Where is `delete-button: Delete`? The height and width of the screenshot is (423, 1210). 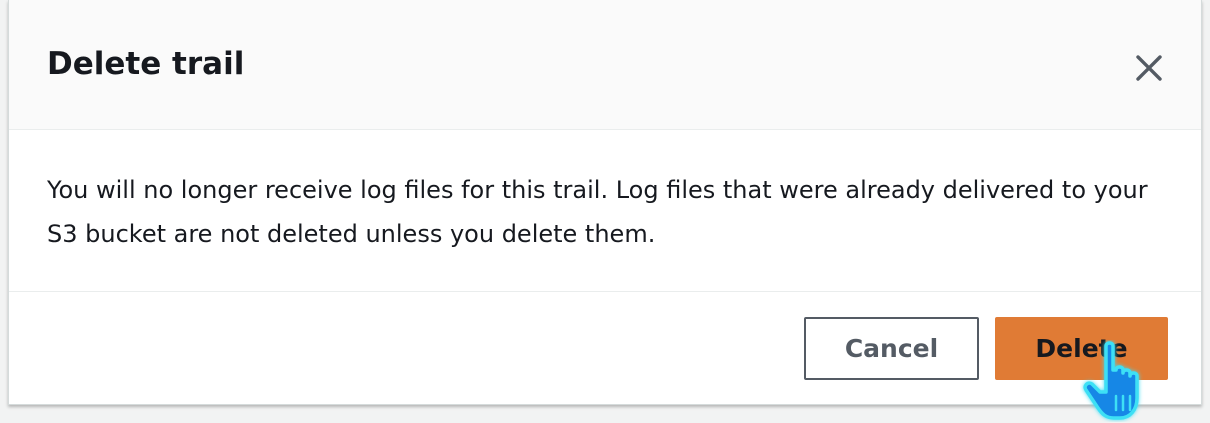 delete-button: Delete is located at coordinates (1081, 348).